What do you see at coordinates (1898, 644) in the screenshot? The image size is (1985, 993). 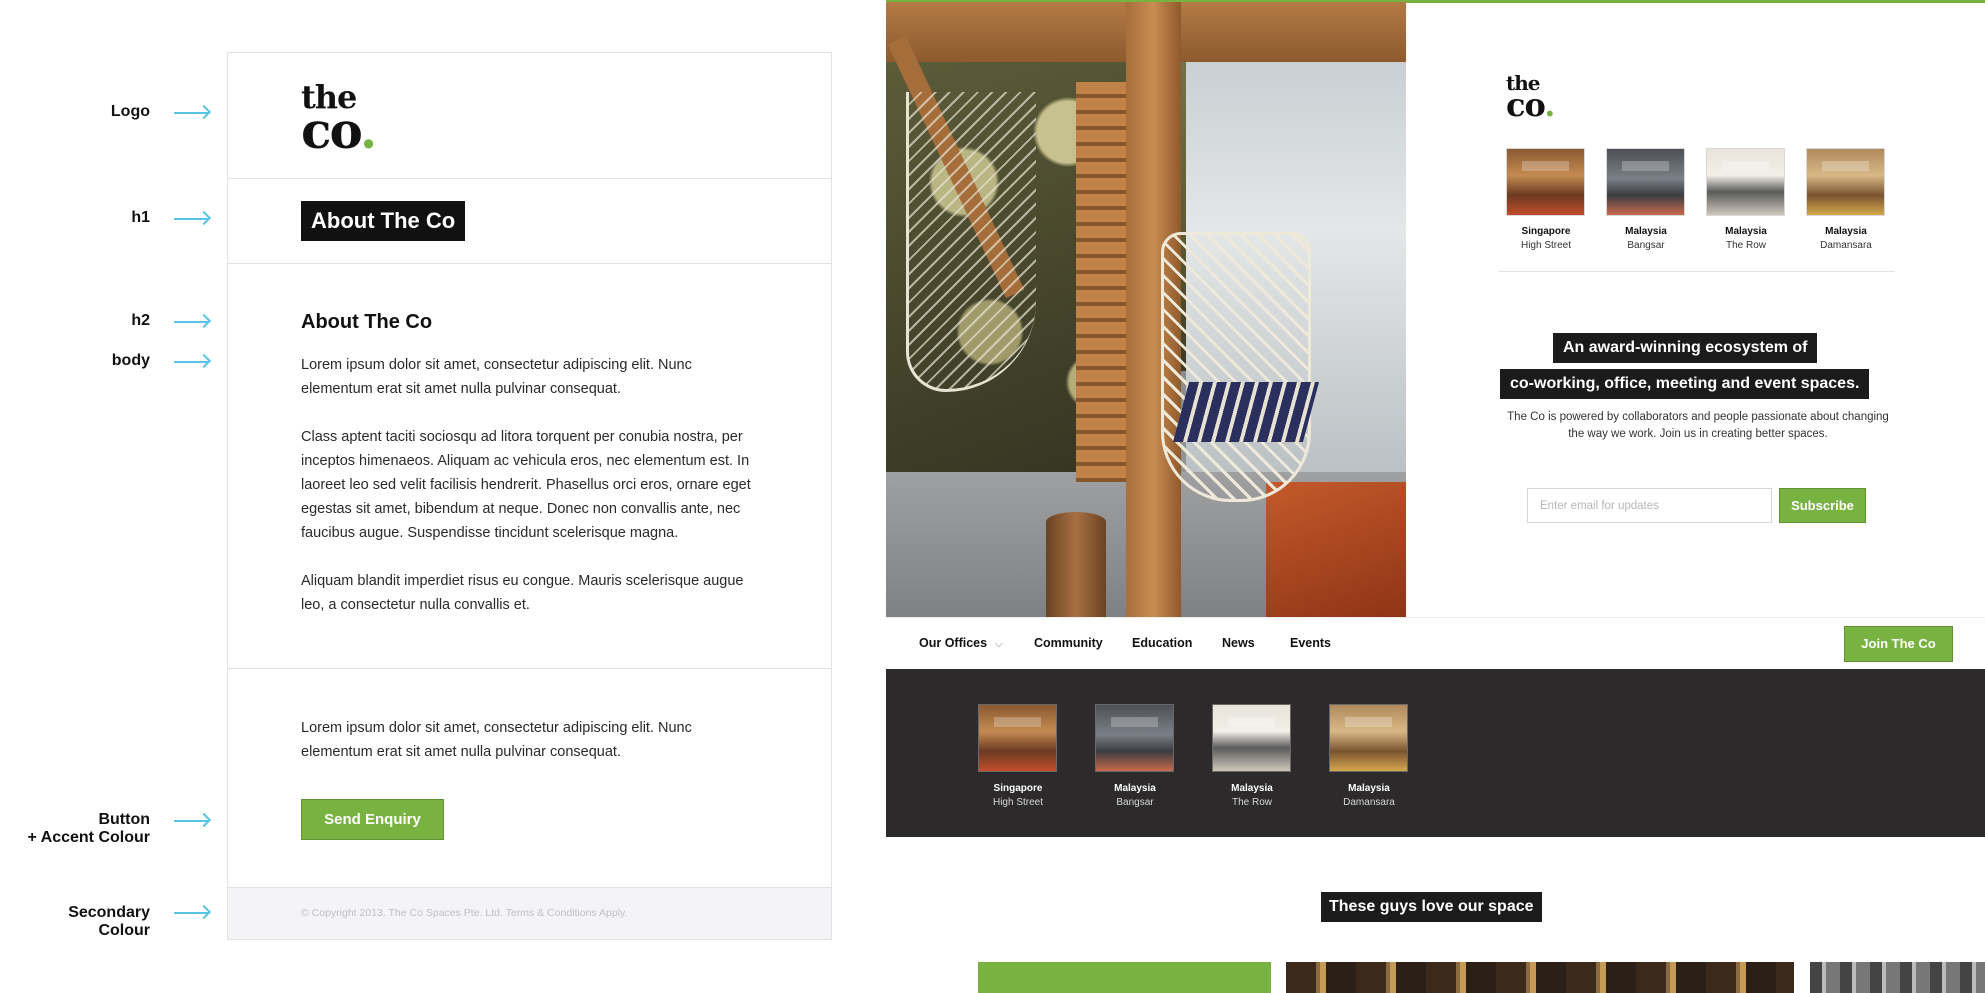 I see `join-the-co-button: Join The Co` at bounding box center [1898, 644].